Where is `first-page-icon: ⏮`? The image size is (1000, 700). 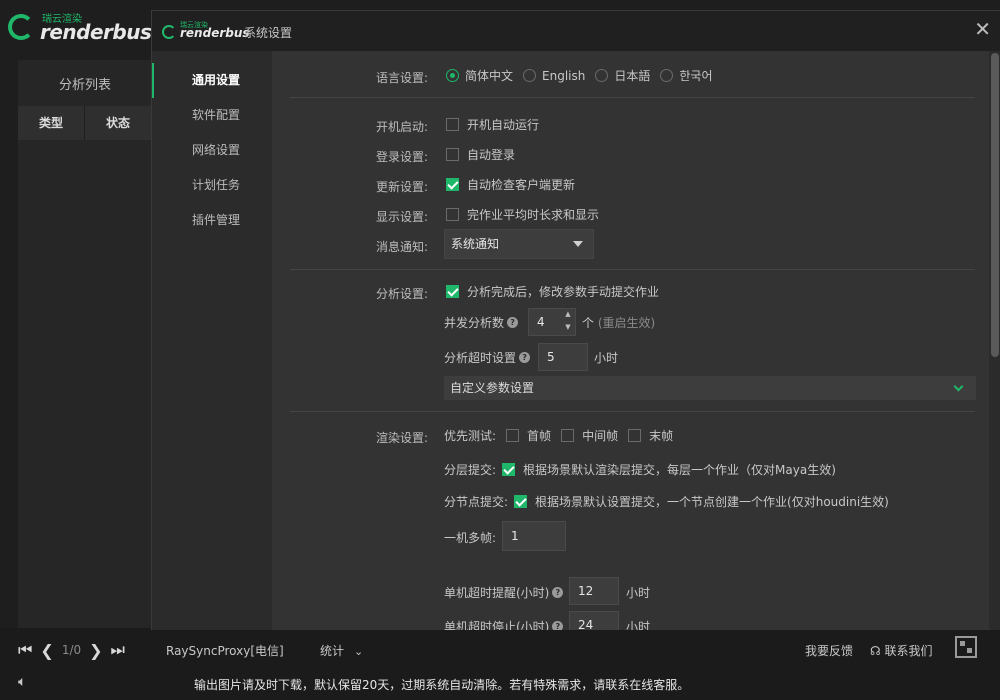 first-page-icon: ⏮ is located at coordinates (25, 650).